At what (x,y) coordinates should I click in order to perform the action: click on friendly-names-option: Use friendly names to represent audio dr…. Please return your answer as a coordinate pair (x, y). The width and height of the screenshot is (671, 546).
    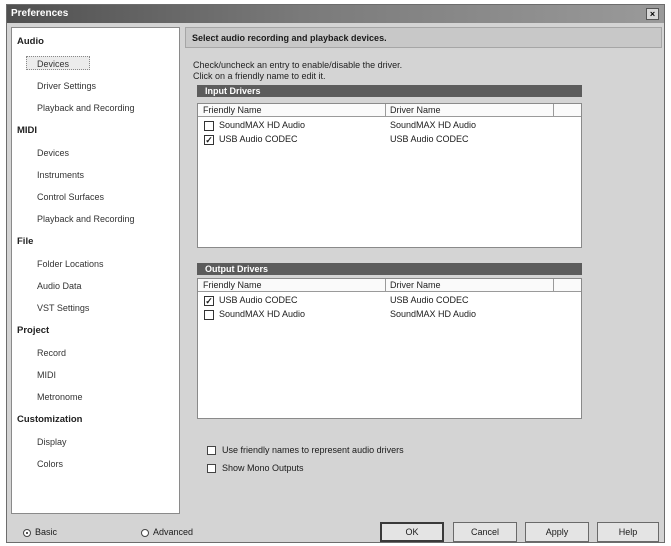
    Looking at the image, I should click on (305, 450).